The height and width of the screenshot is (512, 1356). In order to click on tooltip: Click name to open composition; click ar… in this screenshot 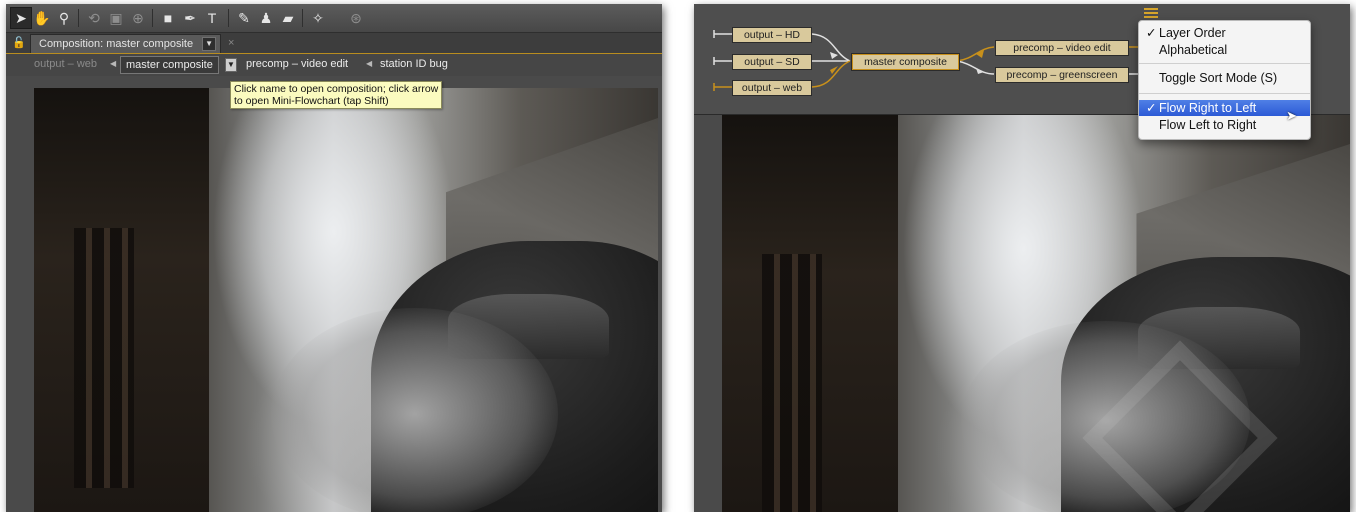, I will do `click(336, 95)`.